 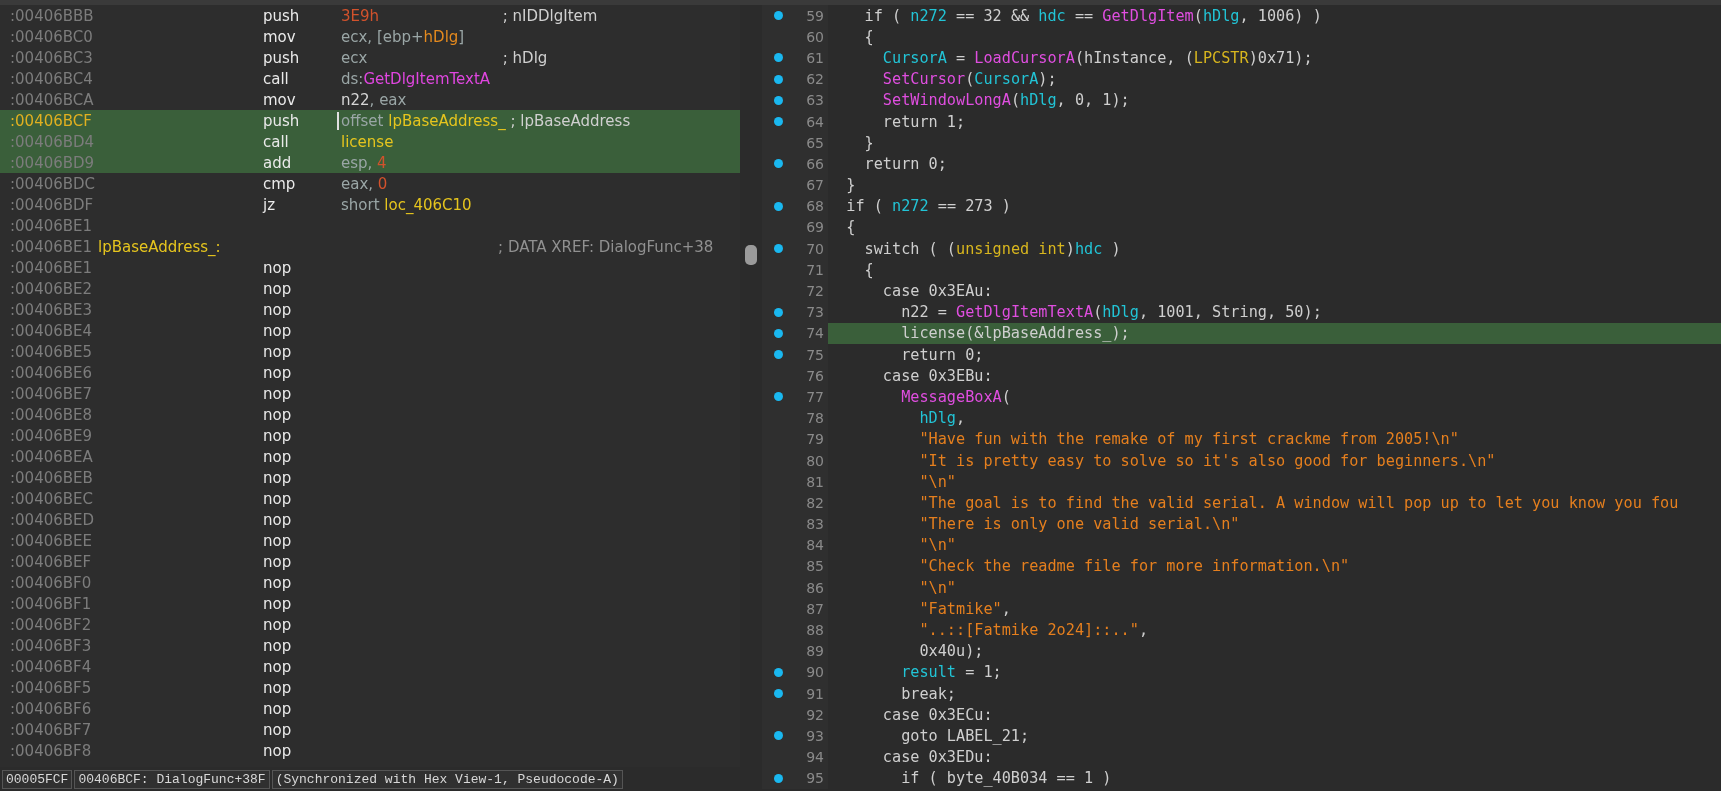 I want to click on line-number: 89, so click(x=815, y=651).